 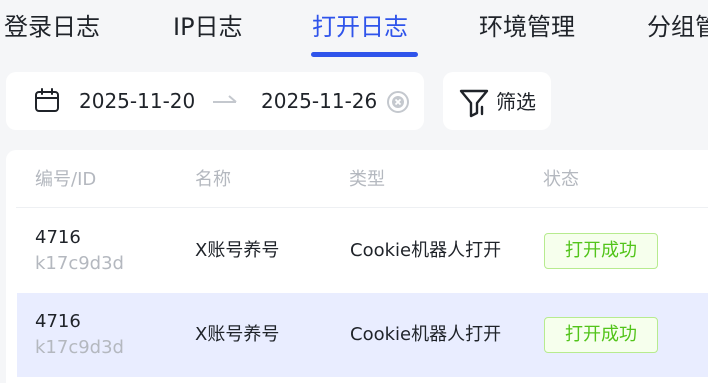 I want to click on filter-button: 筛选, so click(x=497, y=101).